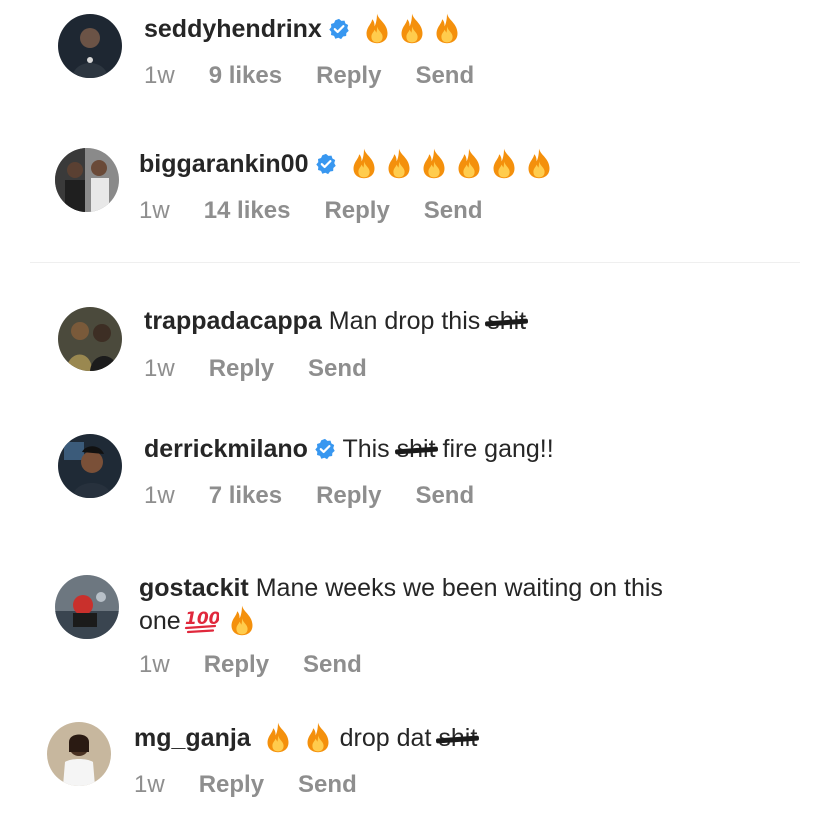  I want to click on like-count: 9 likes, so click(245, 75).